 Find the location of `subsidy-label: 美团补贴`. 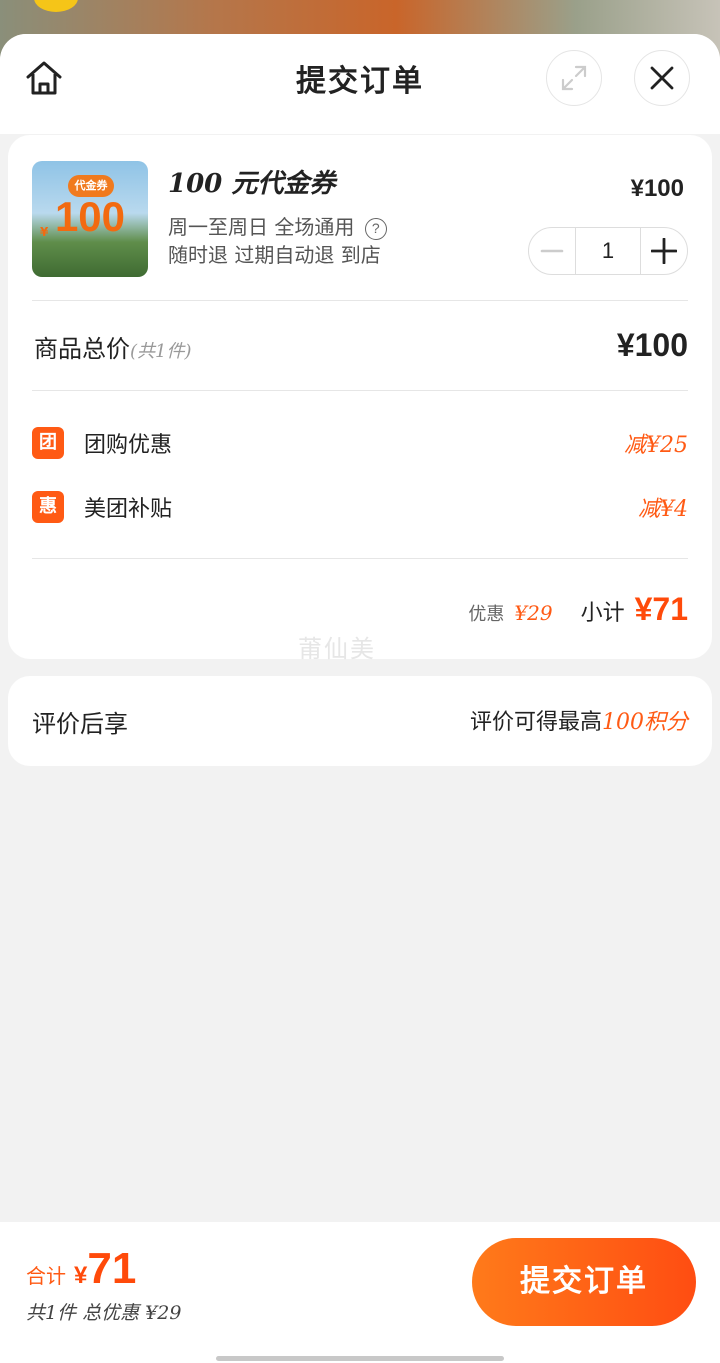

subsidy-label: 美团补贴 is located at coordinates (128, 509).